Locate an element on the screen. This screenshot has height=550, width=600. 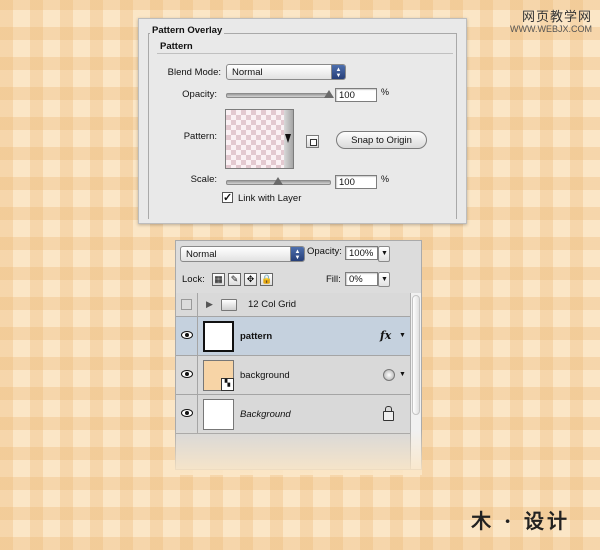
watermark-signature: 木 · 设计 is located at coordinates (520, 521).